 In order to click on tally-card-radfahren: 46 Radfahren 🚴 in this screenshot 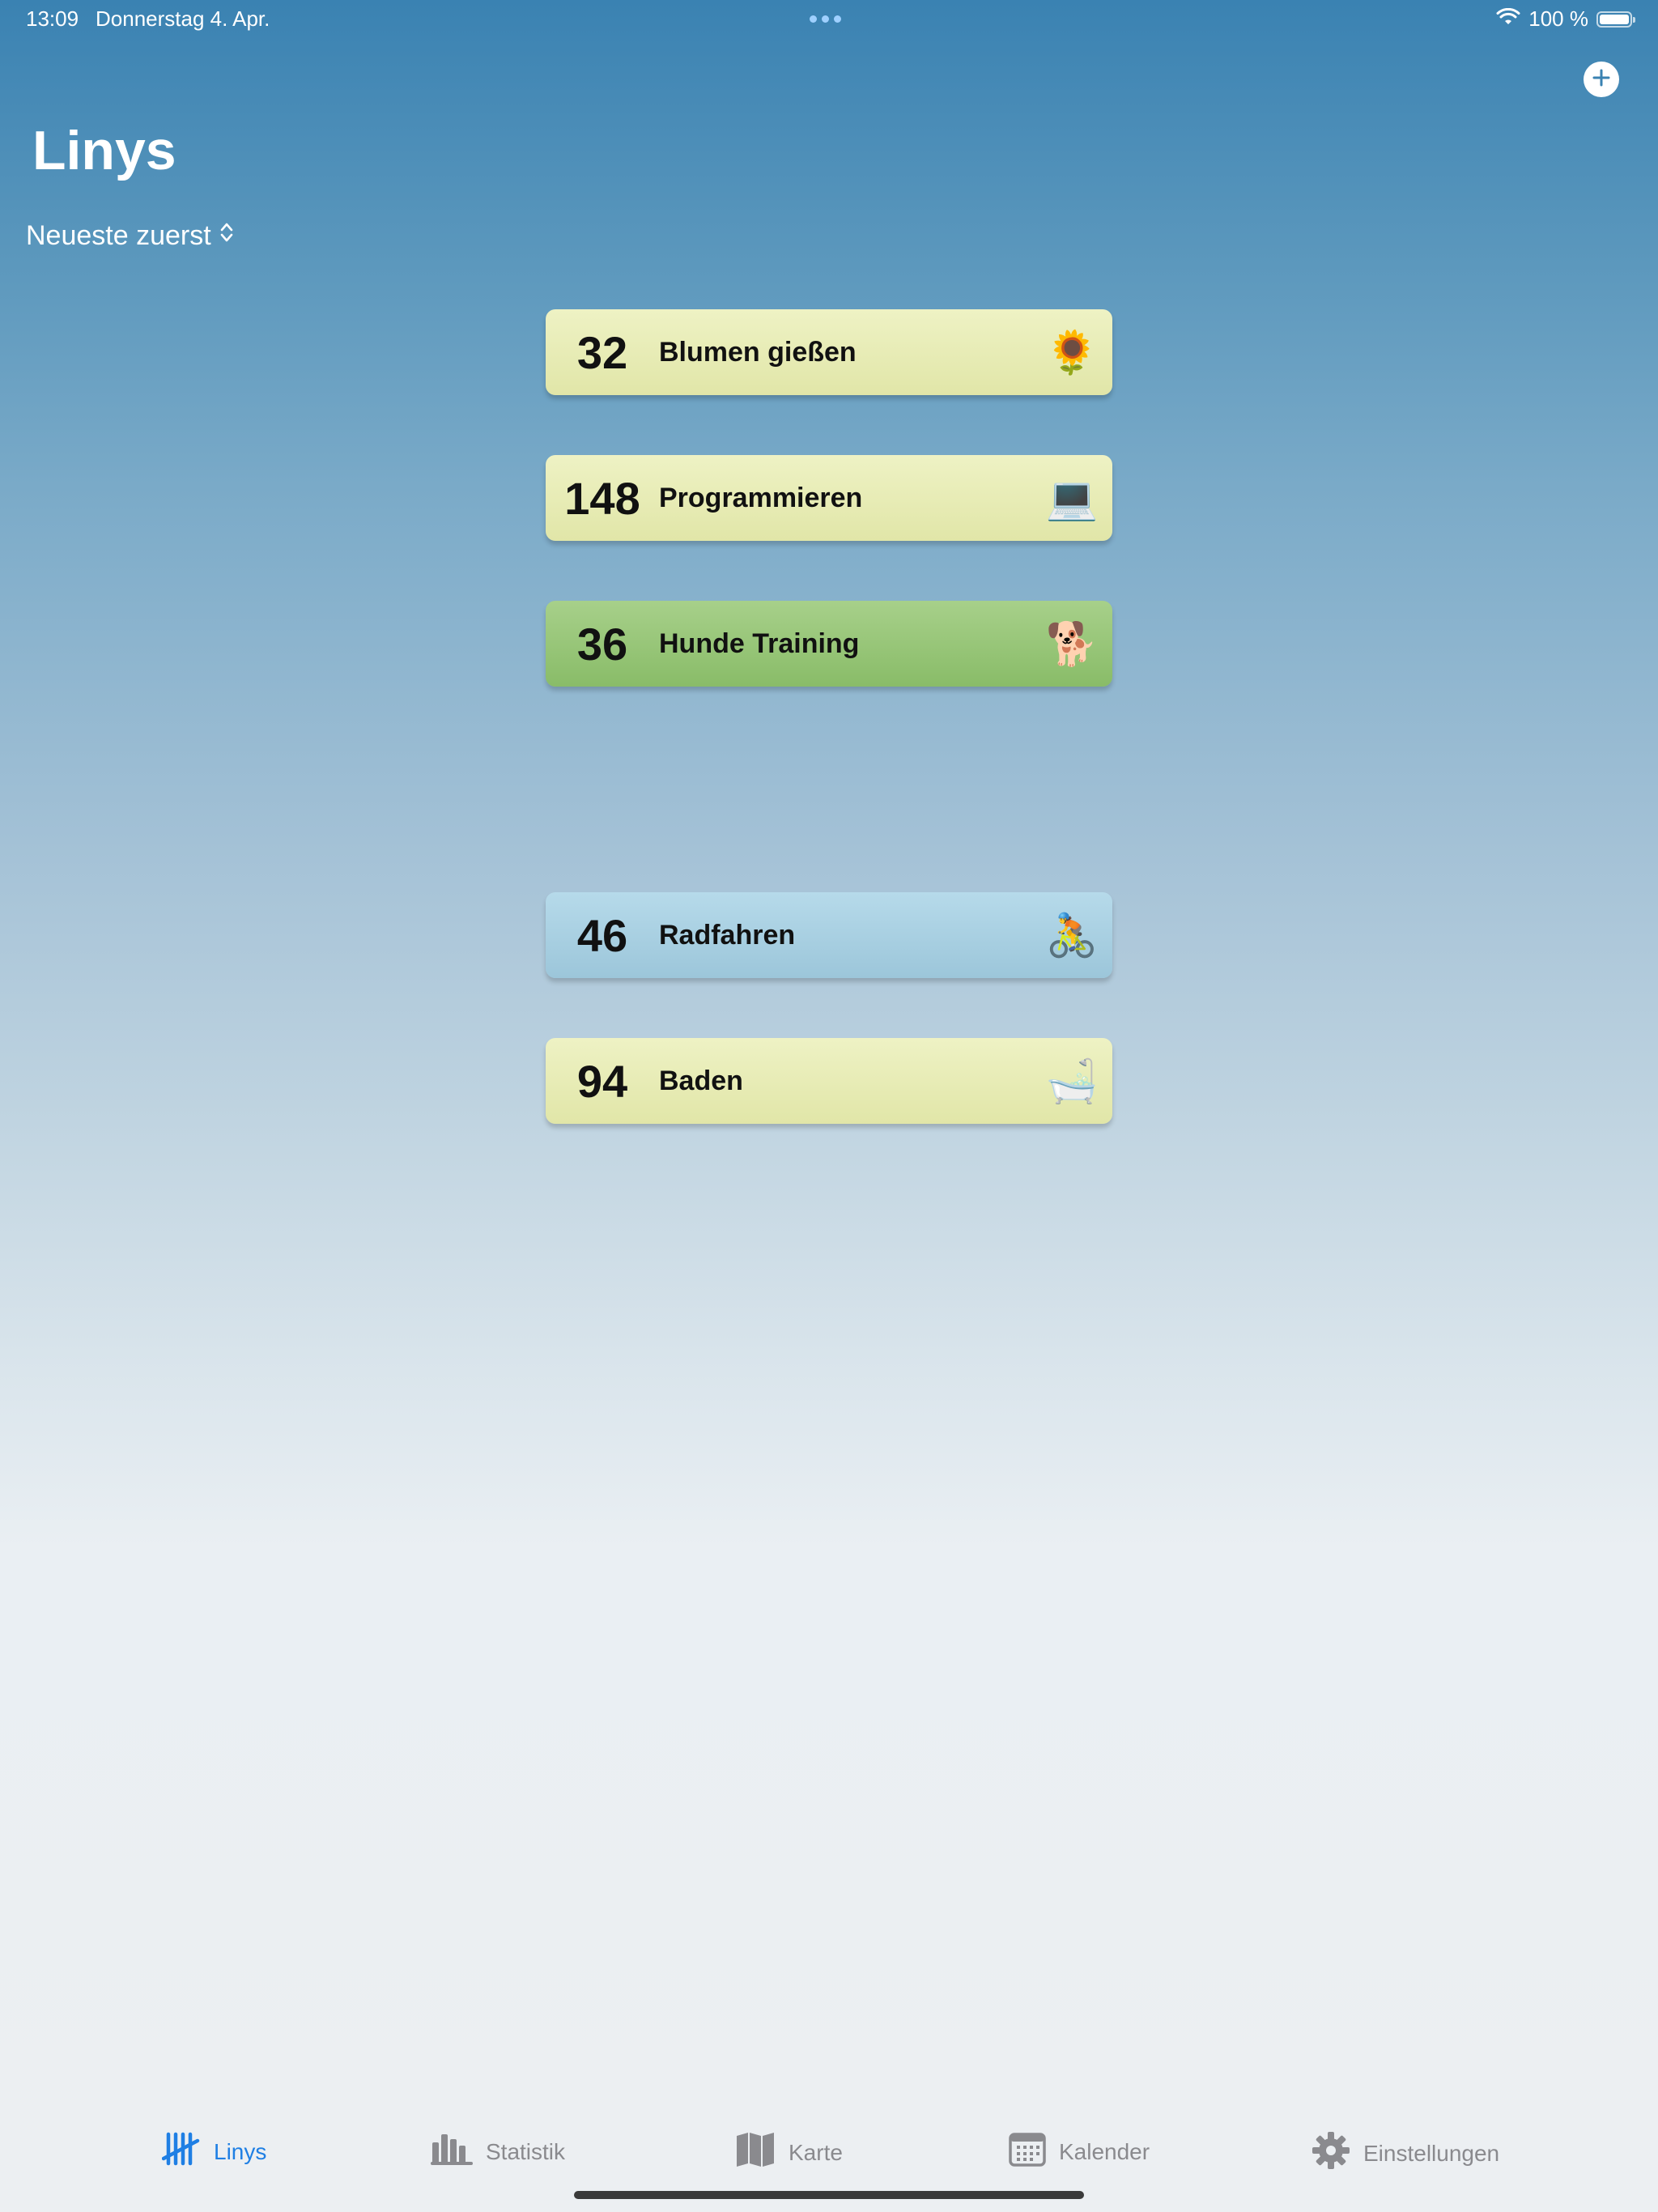, I will do `click(829, 935)`.